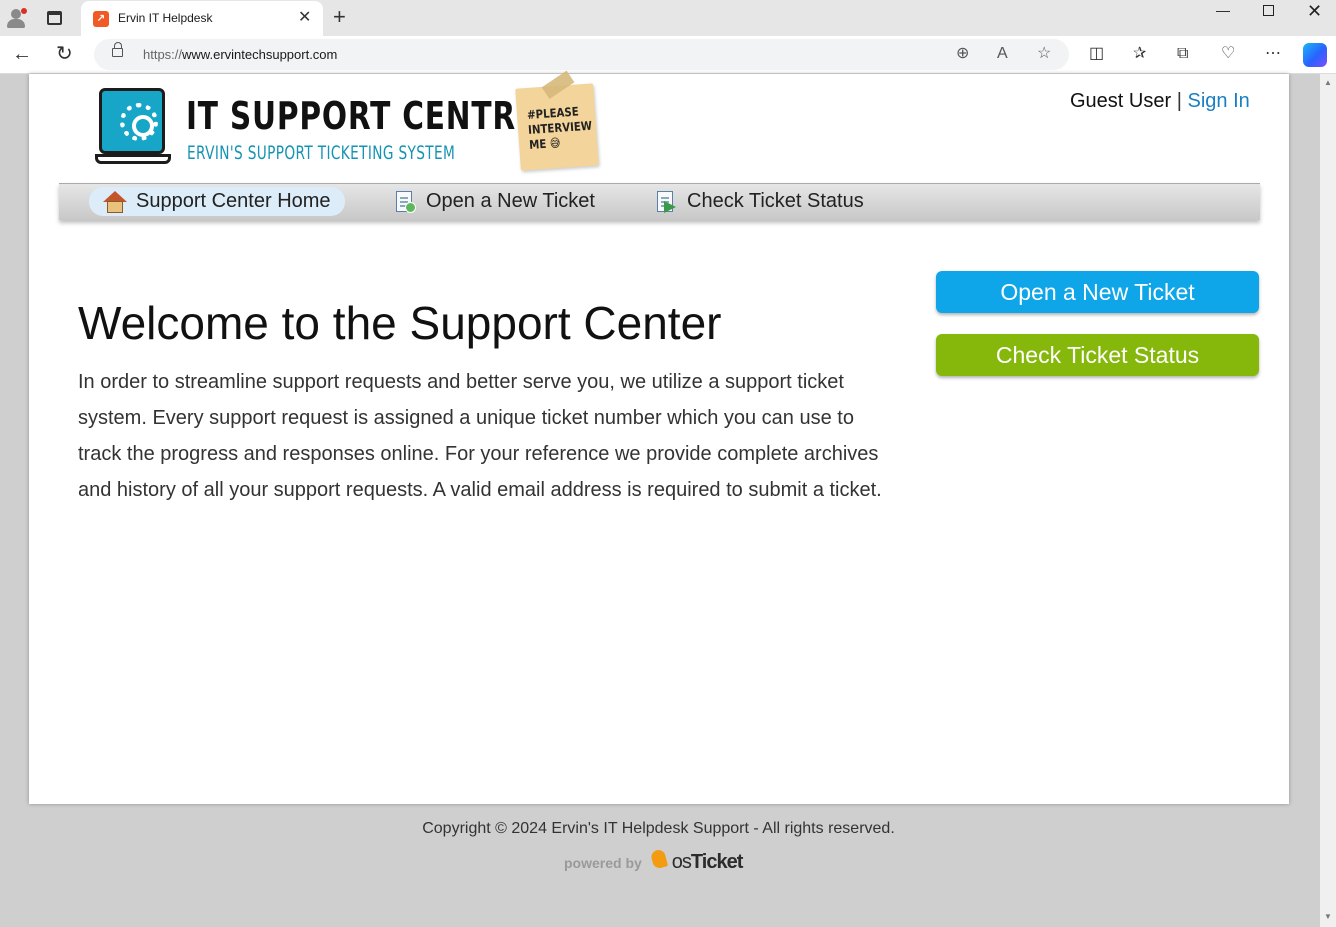 This screenshot has height=927, width=1336. What do you see at coordinates (304, 18) in the screenshot?
I see `close-icon: ✕` at bounding box center [304, 18].